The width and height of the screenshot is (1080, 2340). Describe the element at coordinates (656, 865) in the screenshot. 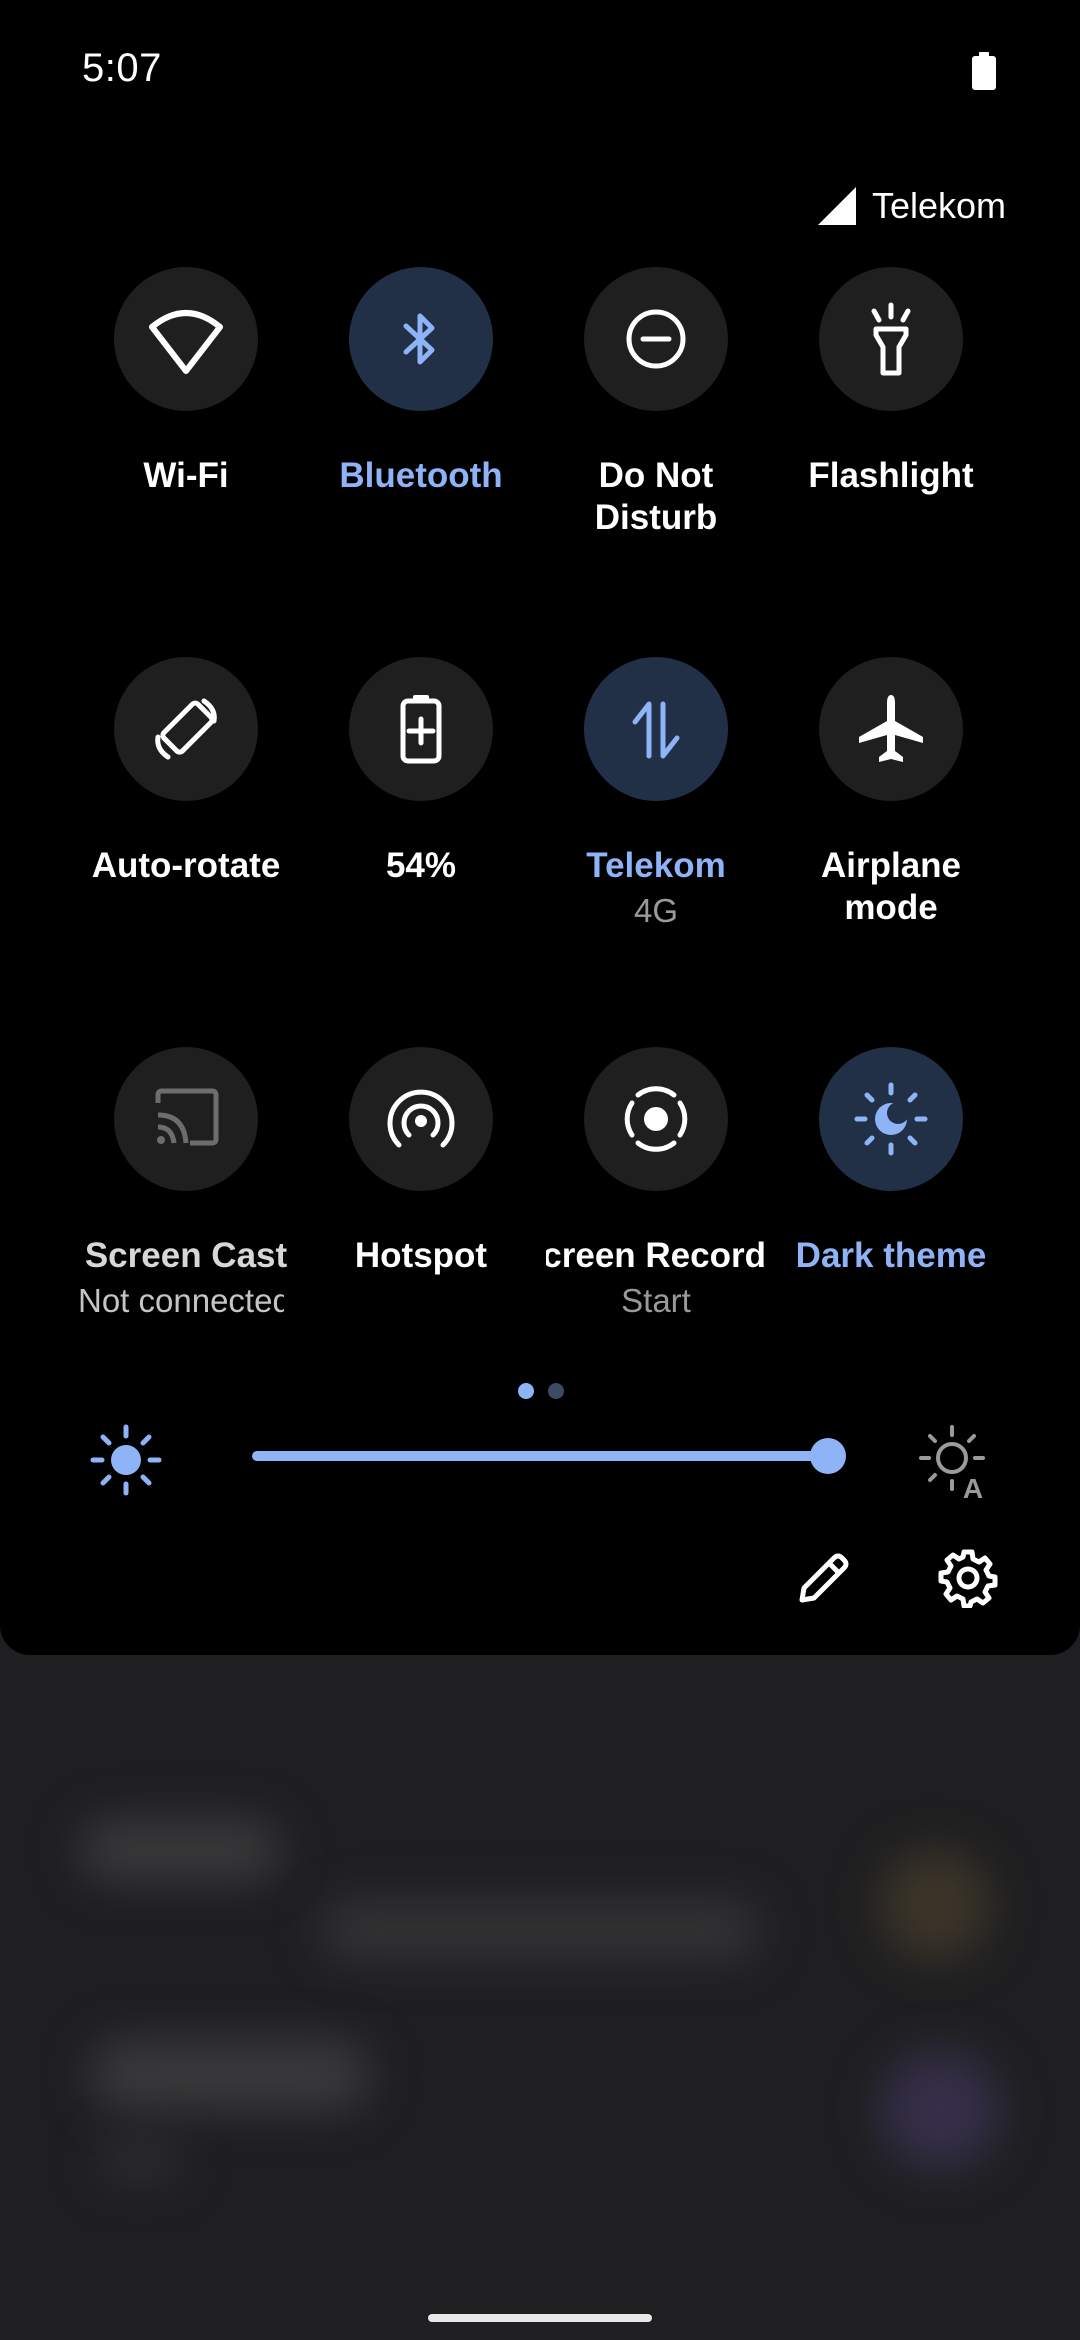

I see `tile-mobile-data-label: Telekom` at that location.